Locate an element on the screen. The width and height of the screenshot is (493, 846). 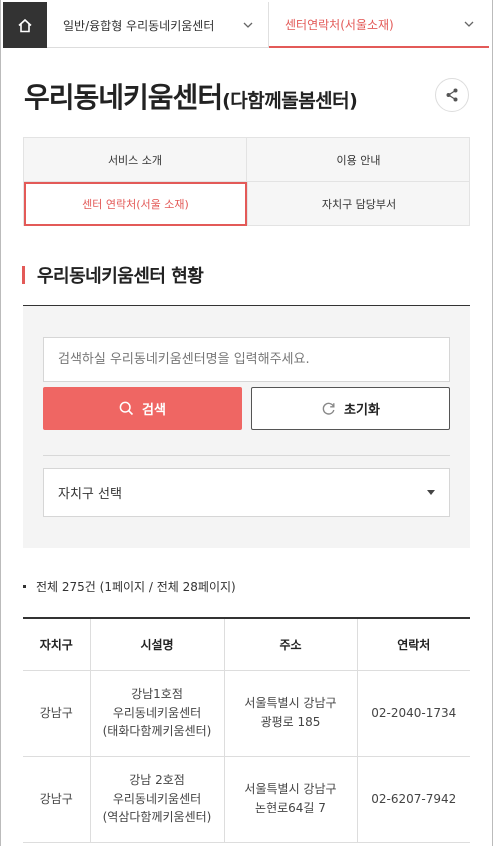
column-header-facility: 시설명 is located at coordinates (157, 644).